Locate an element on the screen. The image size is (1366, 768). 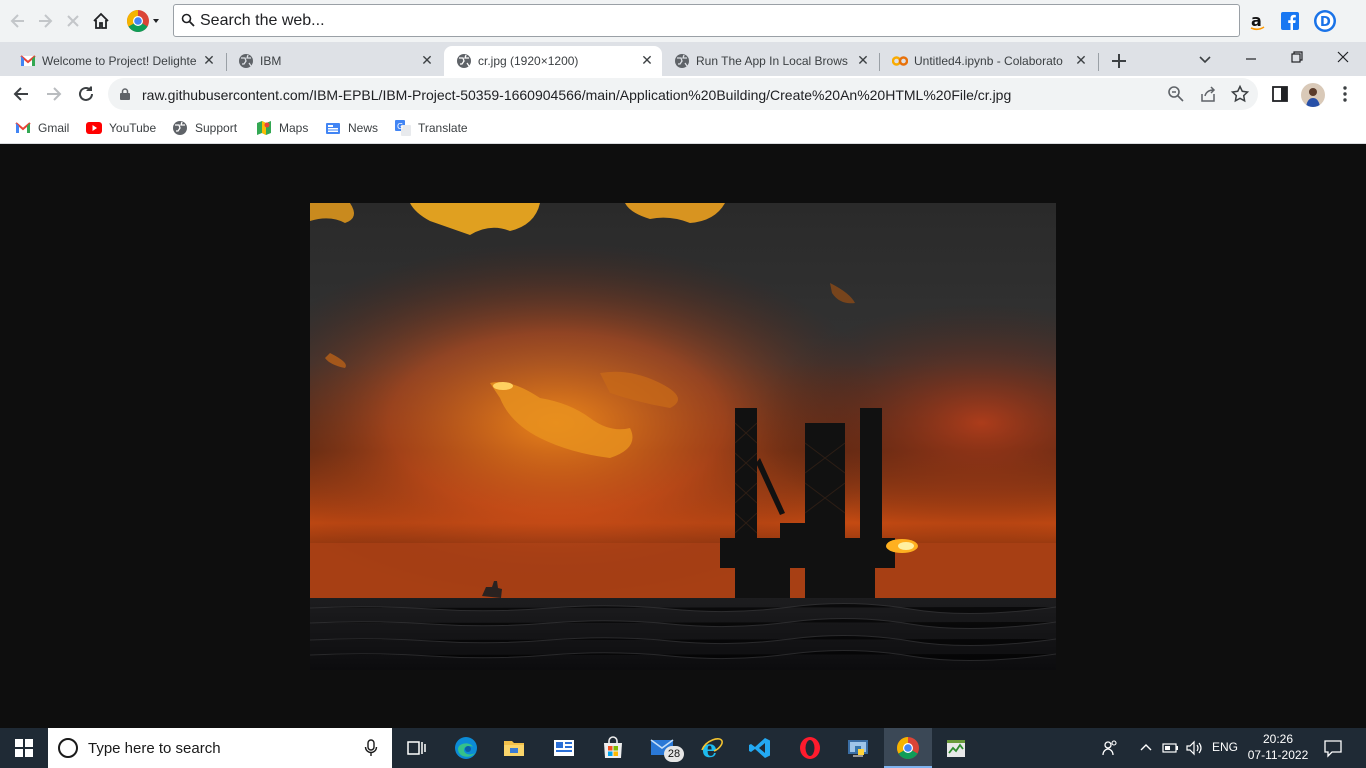
bookmark-label: Gmail is located at coordinates (54, 128).